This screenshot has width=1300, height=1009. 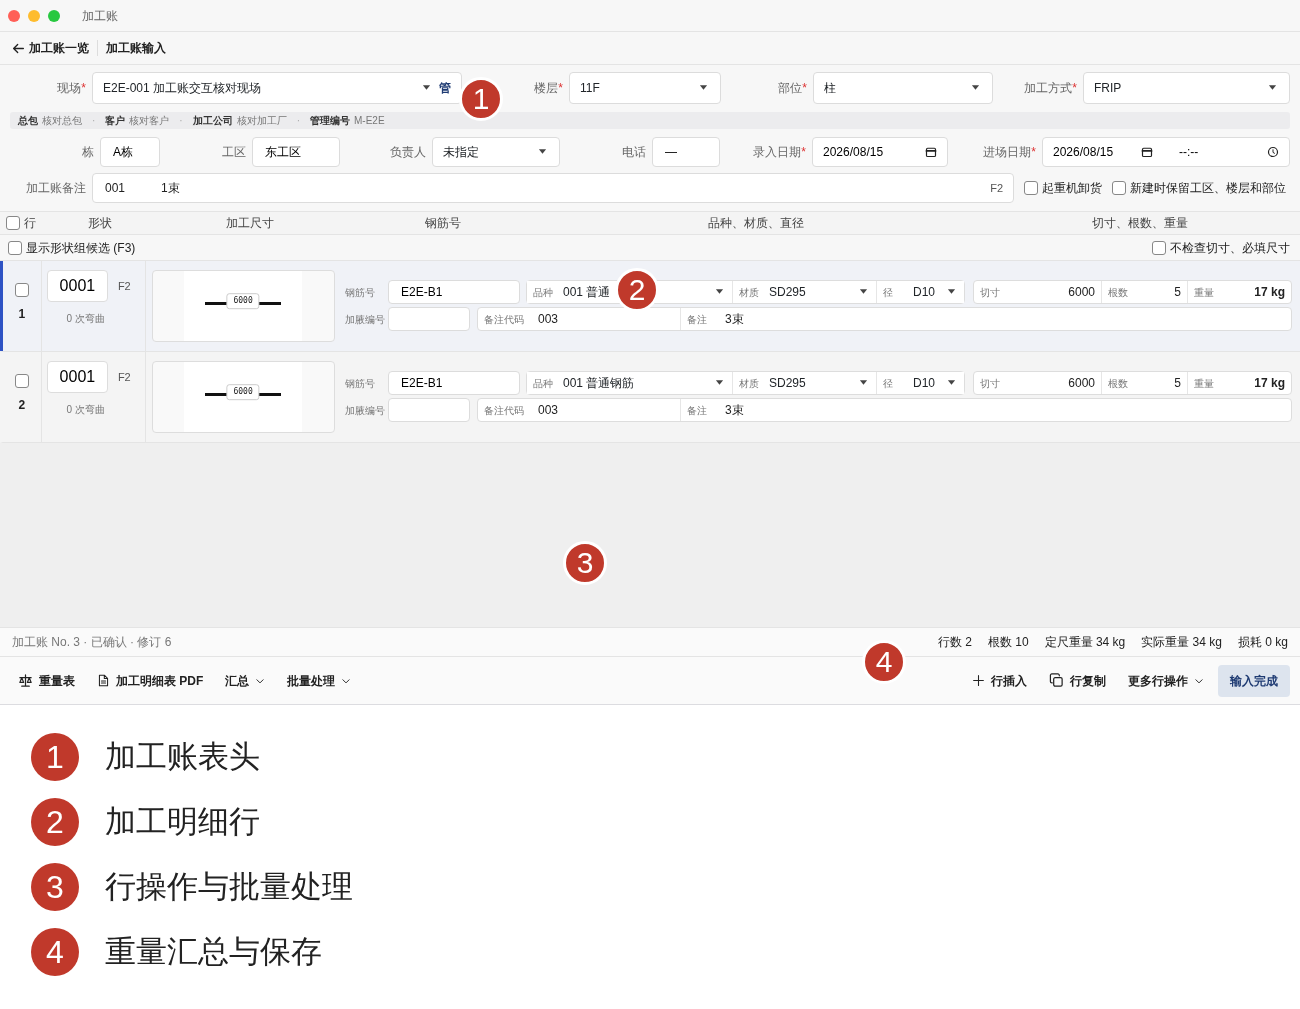 What do you see at coordinates (56, 188) in the screenshot?
I see `field-label: 加工账备注` at bounding box center [56, 188].